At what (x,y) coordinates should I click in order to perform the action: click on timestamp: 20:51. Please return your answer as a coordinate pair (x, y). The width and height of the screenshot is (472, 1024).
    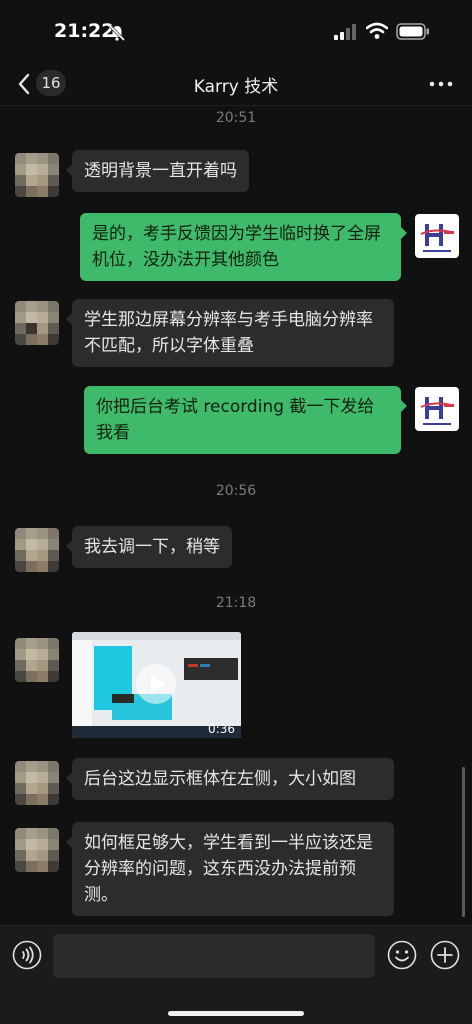
    Looking at the image, I should click on (236, 118).